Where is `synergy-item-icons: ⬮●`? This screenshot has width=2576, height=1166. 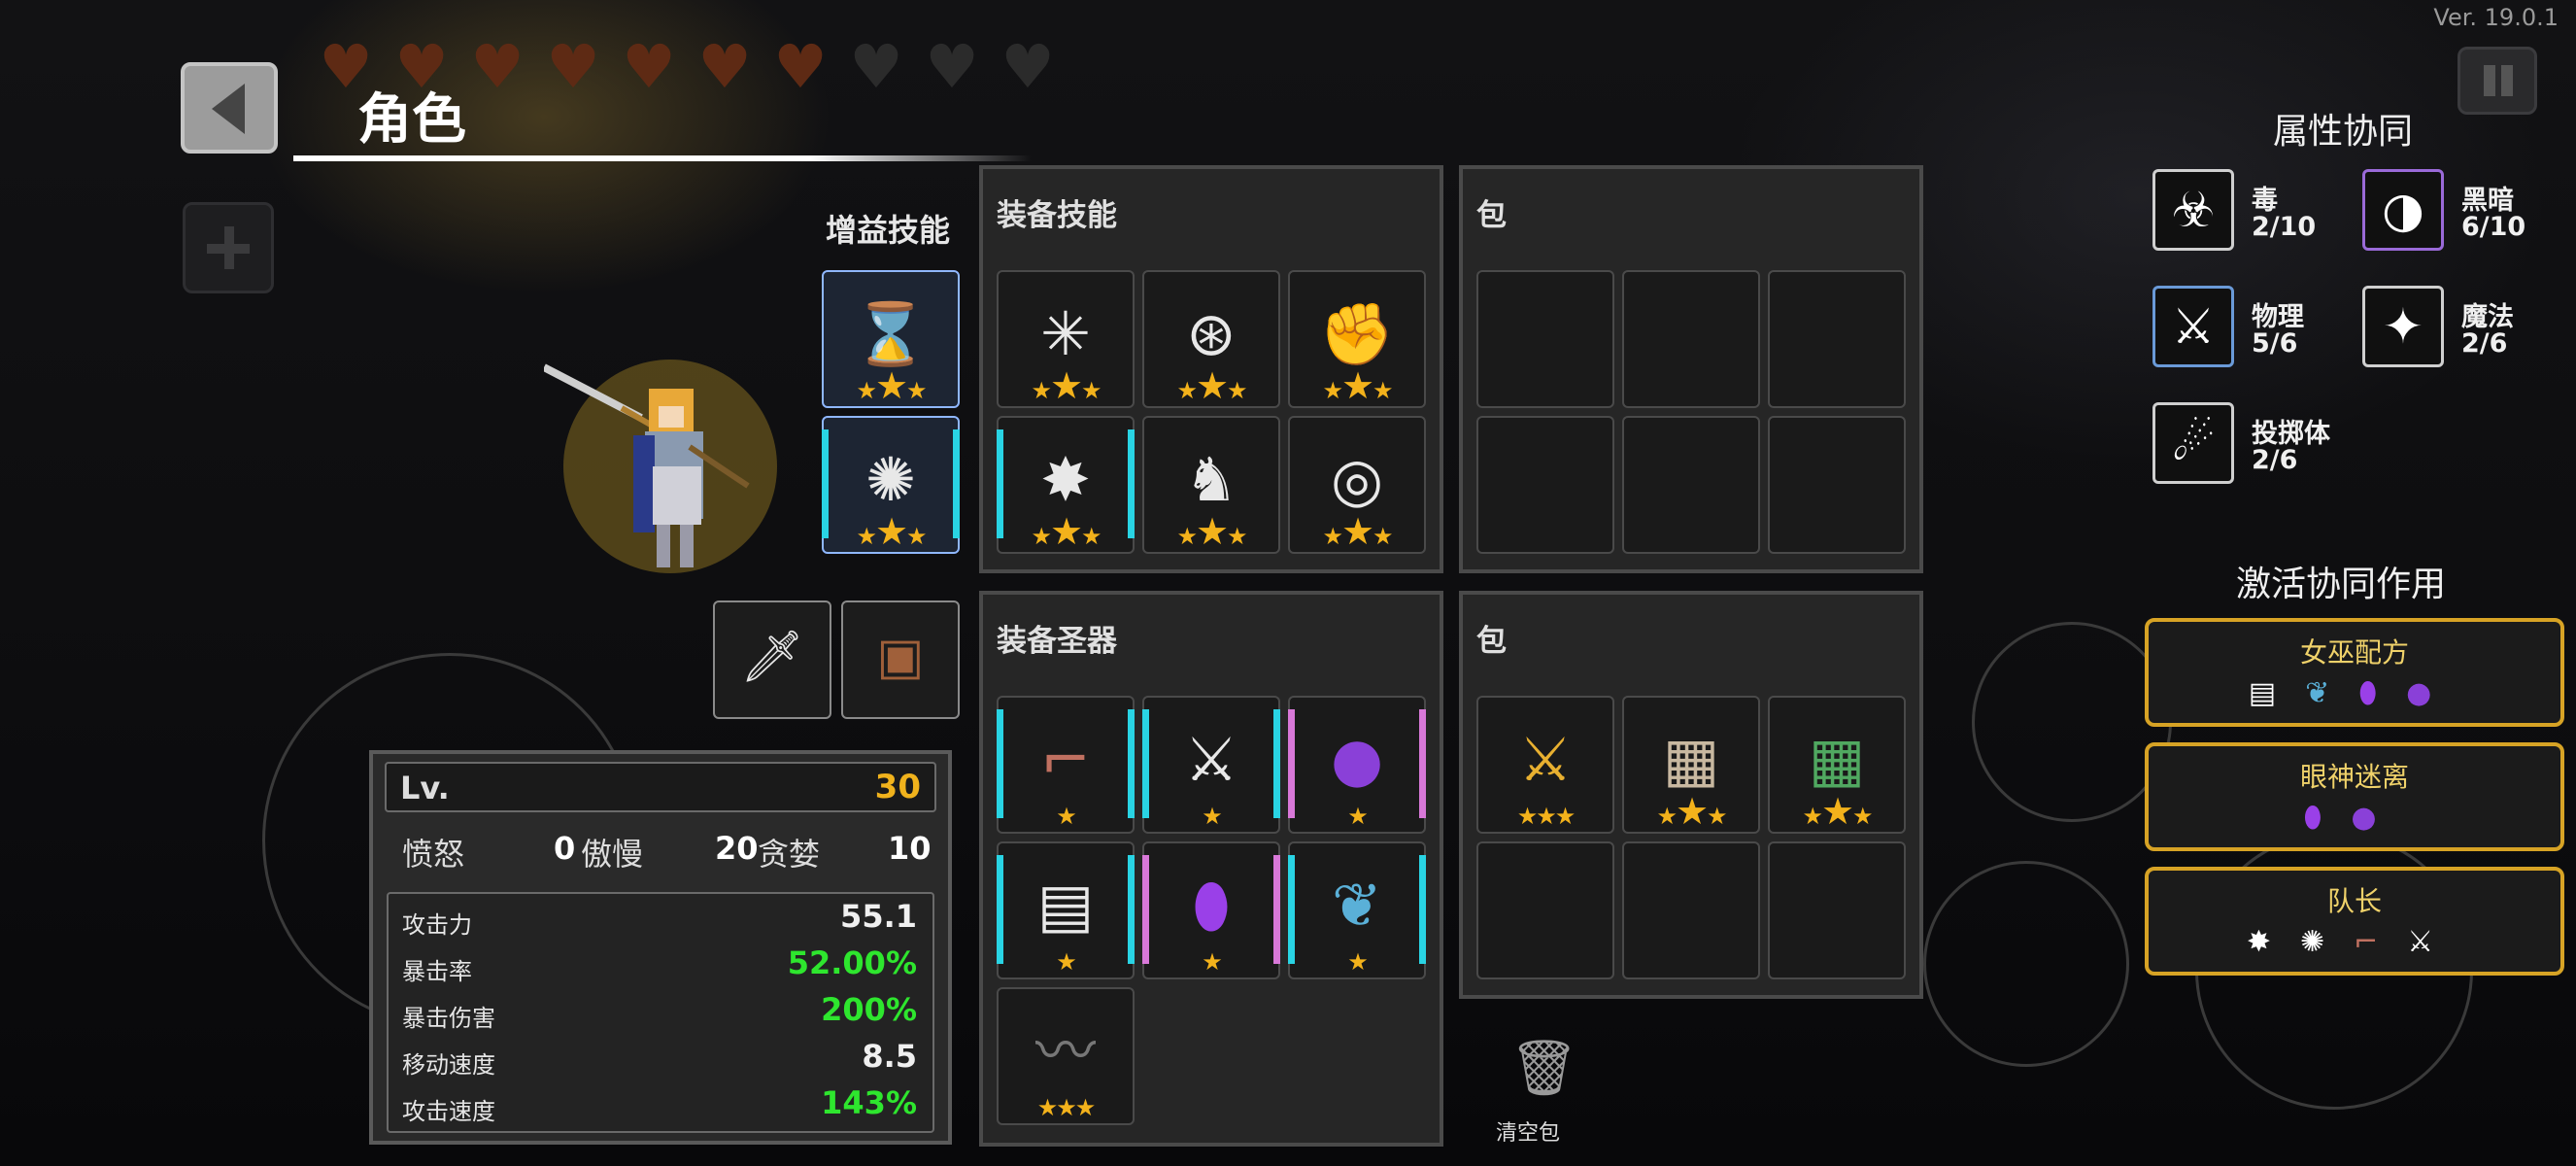 synergy-item-icons: ⬮● is located at coordinates (2354, 818).